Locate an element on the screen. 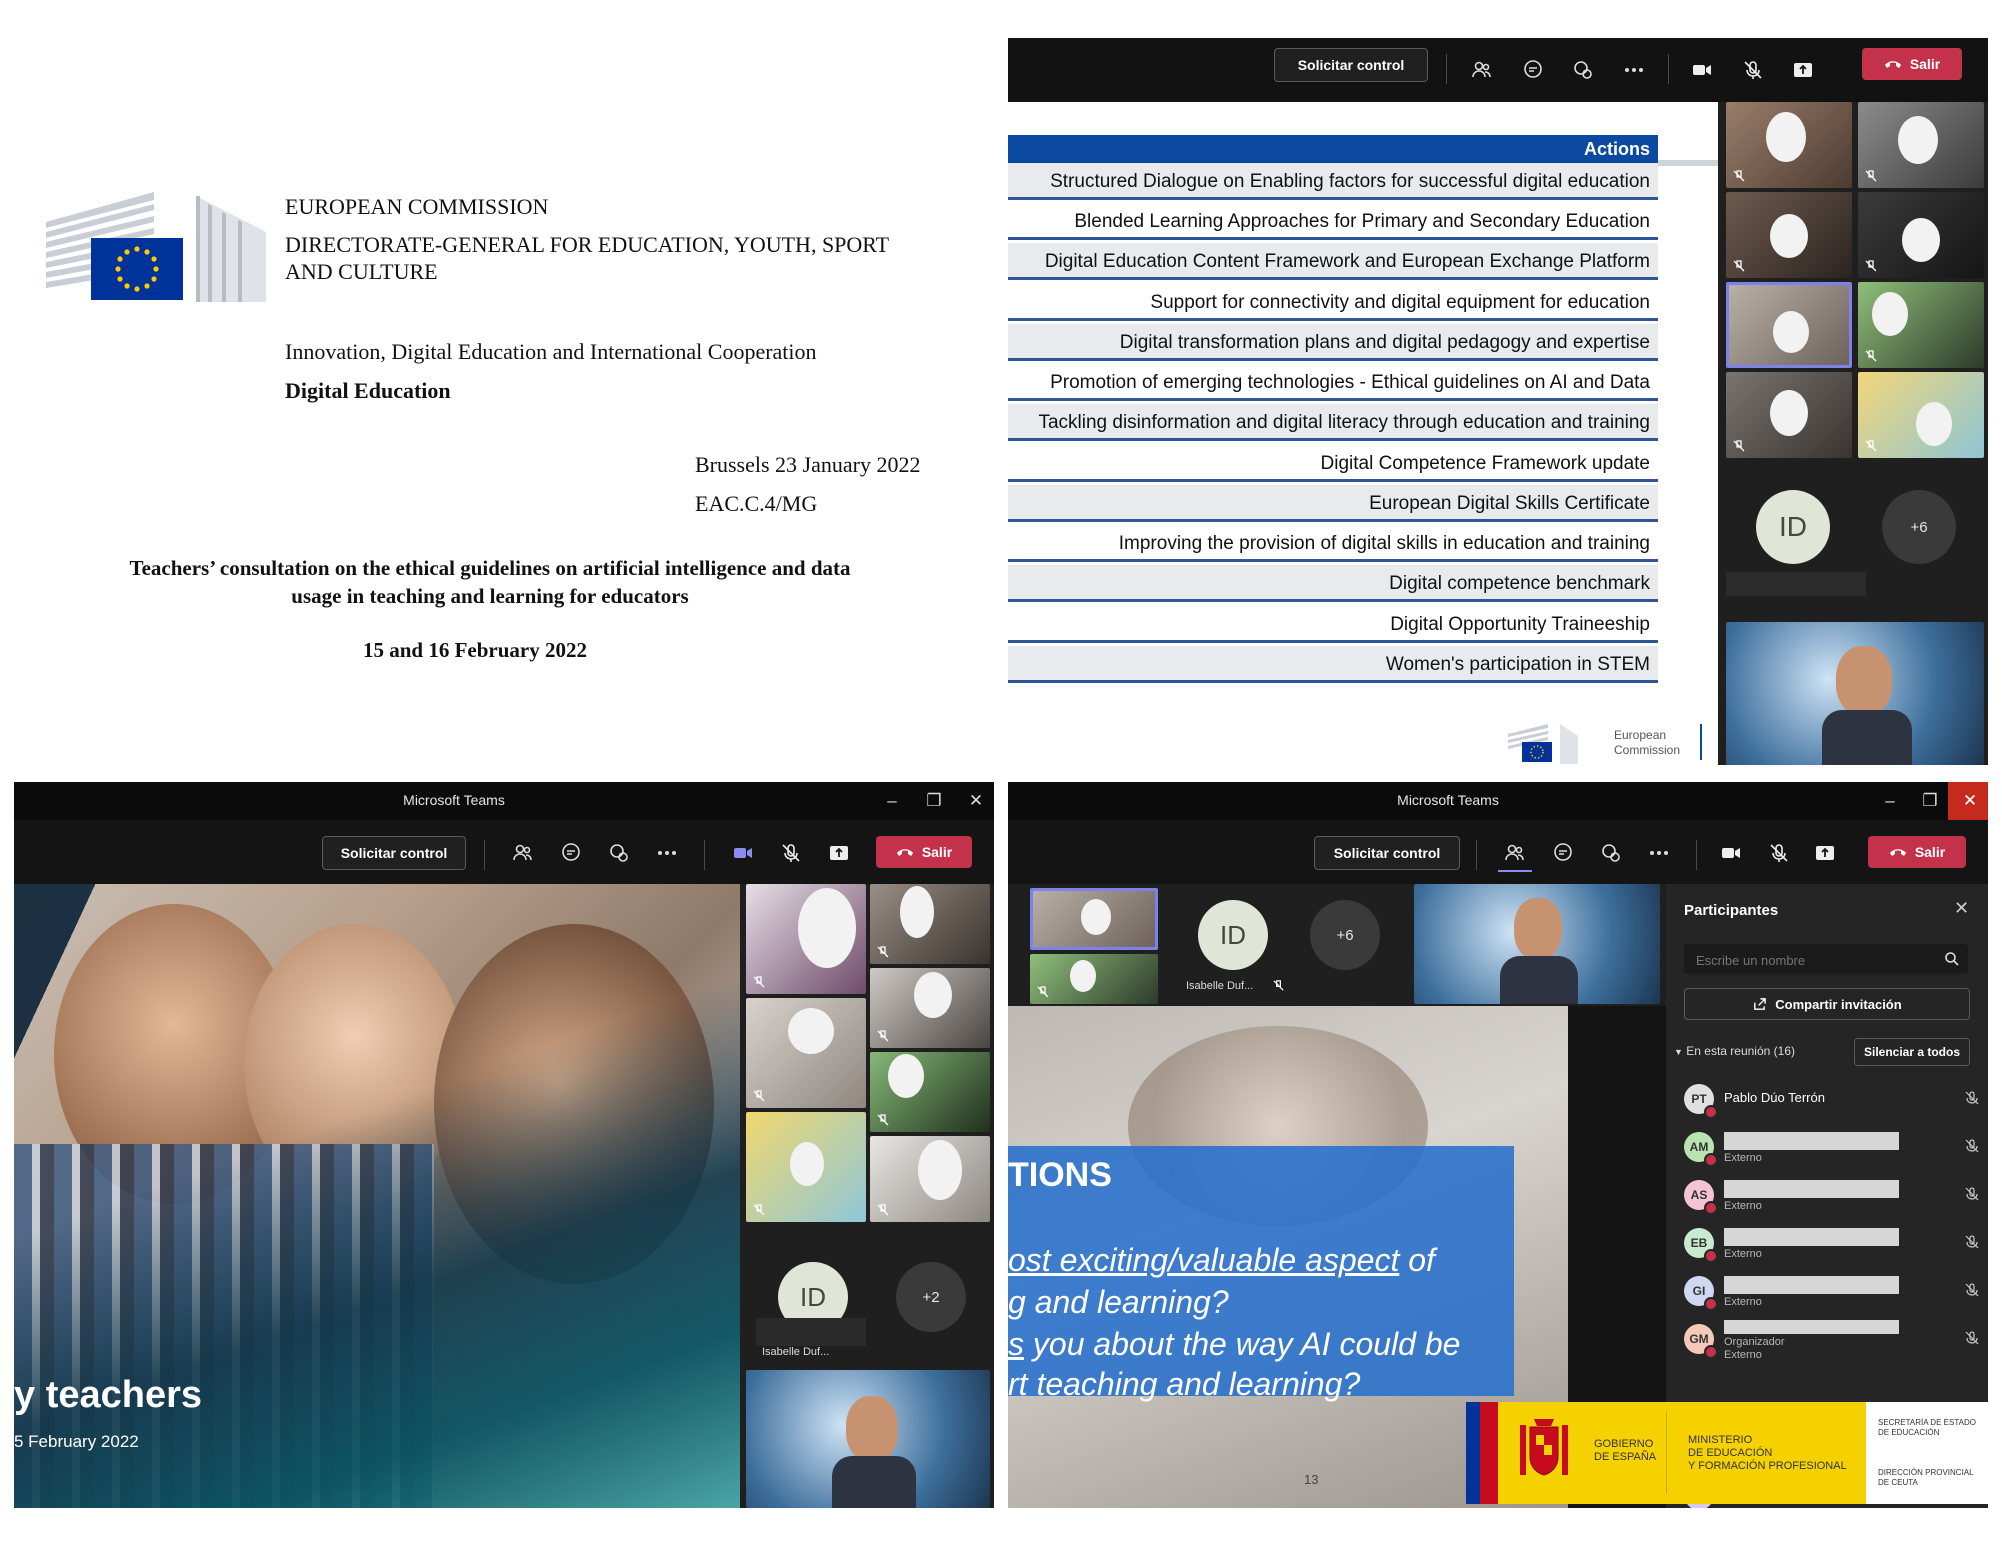 The image size is (2002, 1547). action-item: Digital Competence Framework update is located at coordinates (1333, 463).